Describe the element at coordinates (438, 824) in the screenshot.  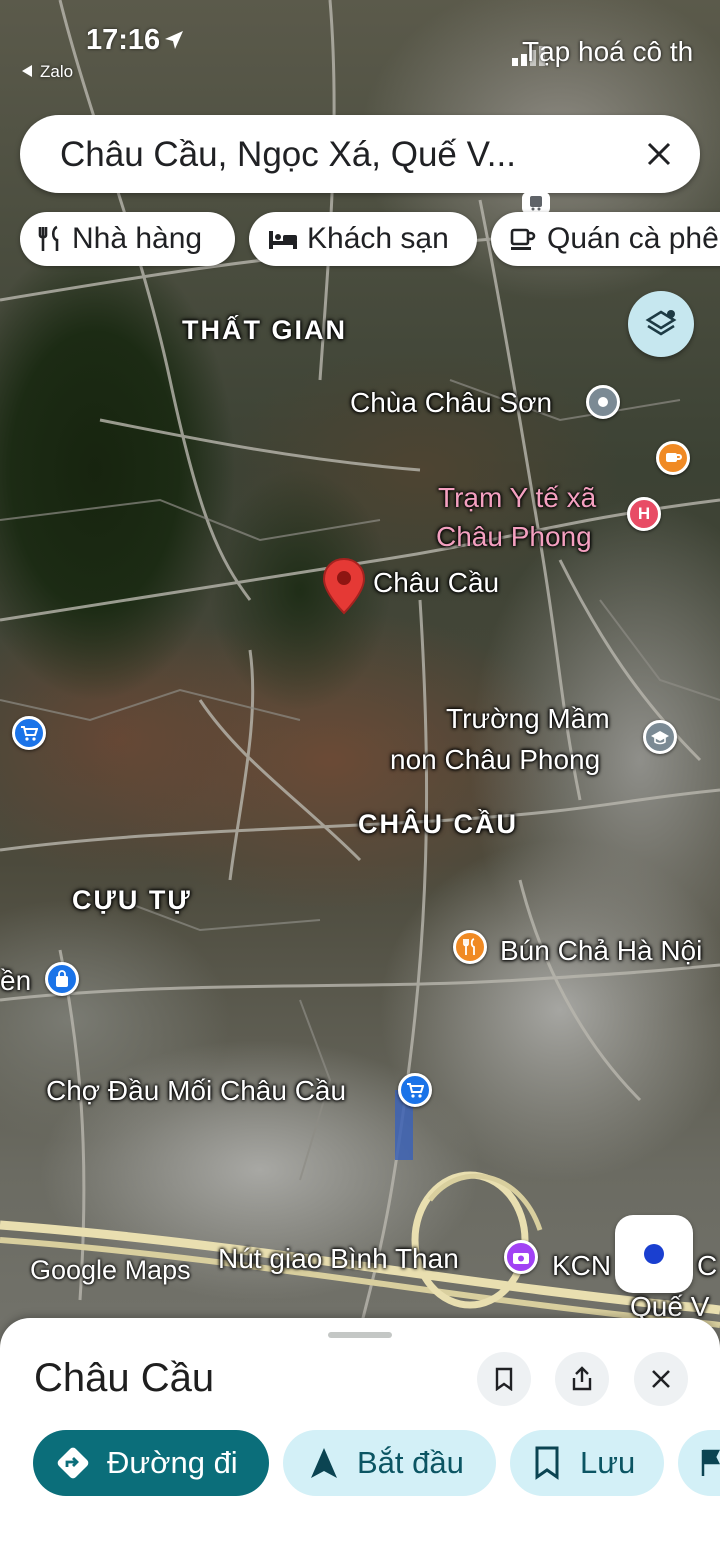
I see `area-label-chau-cau: CHÂU CẦU` at that location.